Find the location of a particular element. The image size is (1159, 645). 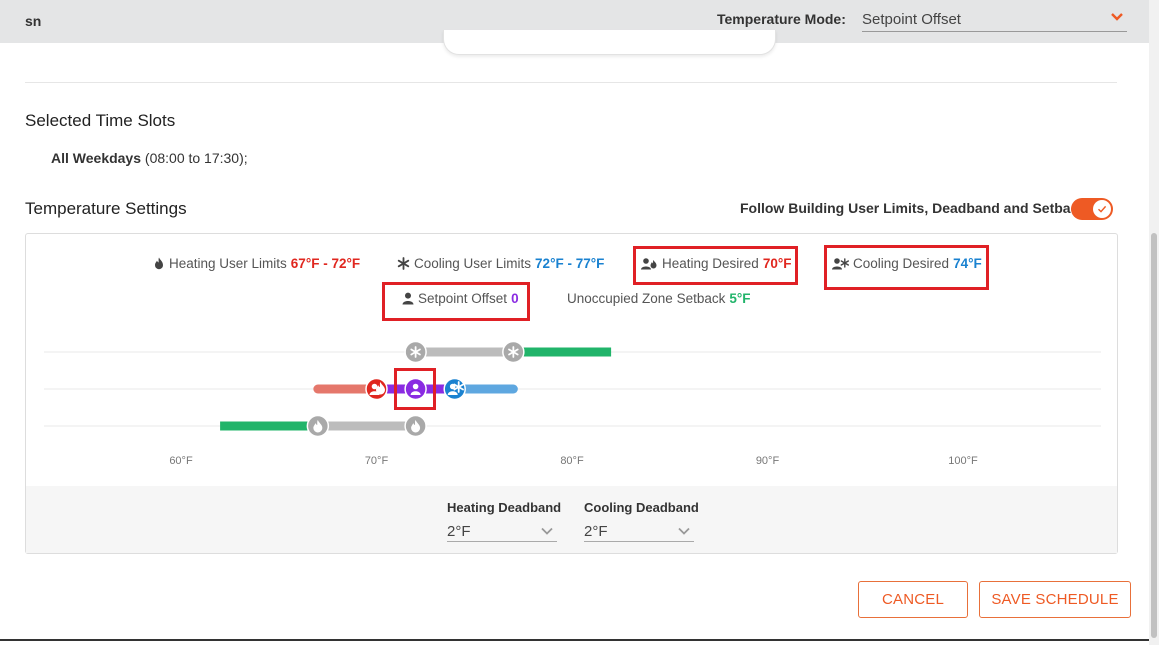

cooling-deadband-value: 2°F is located at coordinates (596, 531).